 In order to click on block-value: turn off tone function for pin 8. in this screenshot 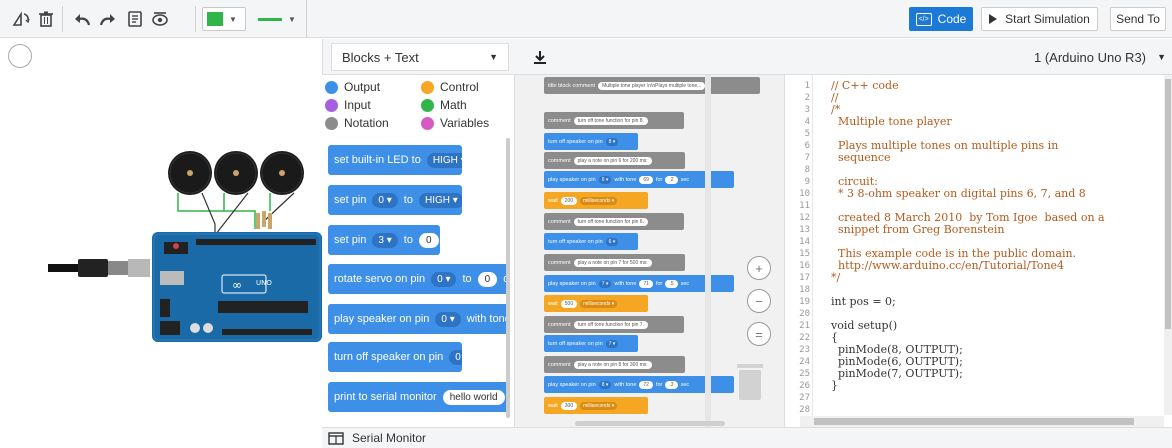, I will do `click(610, 120)`.